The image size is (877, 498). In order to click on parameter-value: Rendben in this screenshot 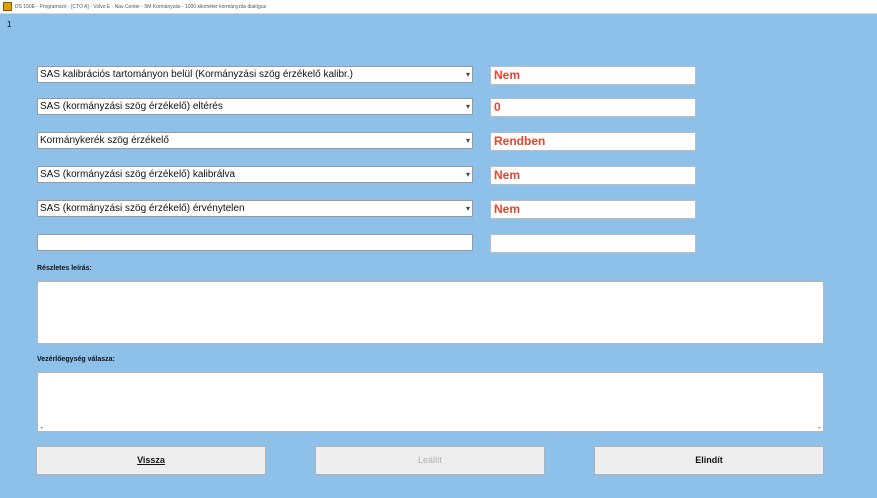, I will do `click(593, 141)`.